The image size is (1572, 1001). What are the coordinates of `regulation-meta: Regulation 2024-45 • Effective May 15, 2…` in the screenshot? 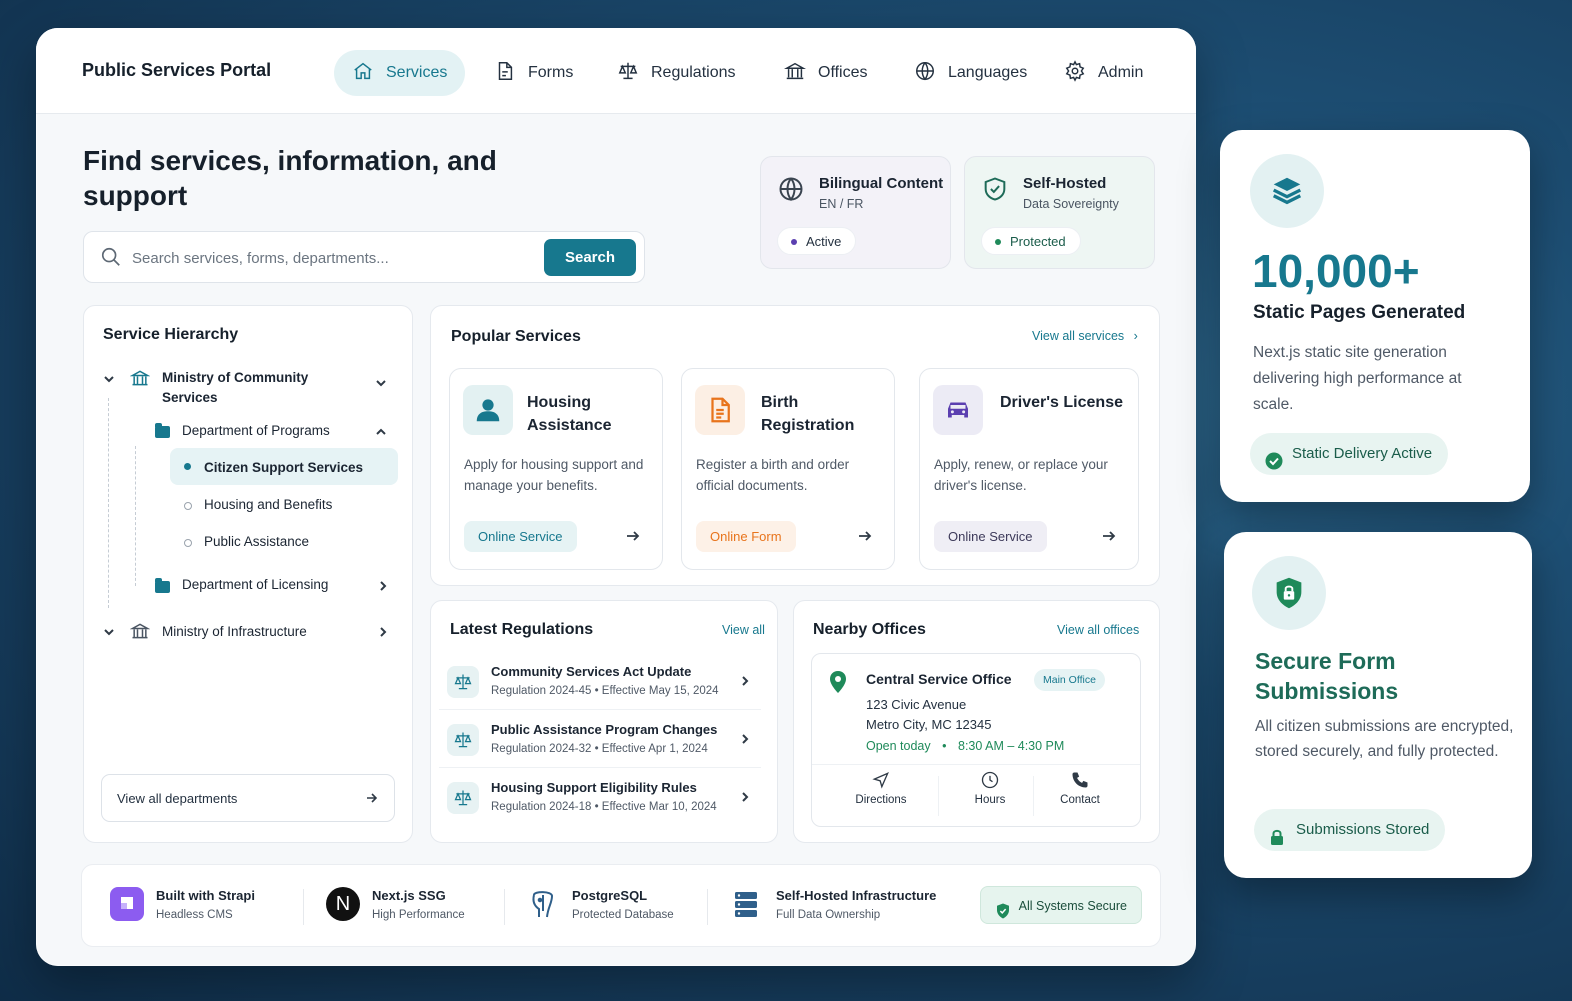 It's located at (605, 691).